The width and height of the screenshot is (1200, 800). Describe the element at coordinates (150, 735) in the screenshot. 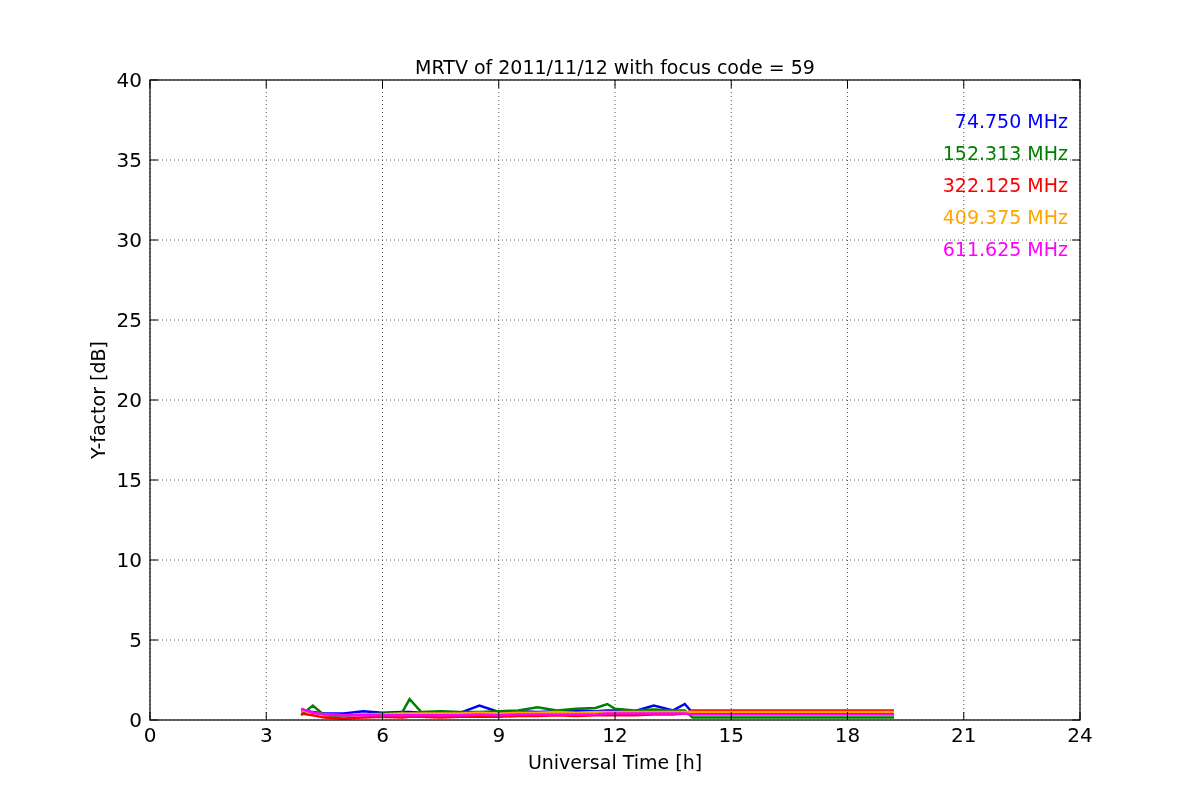

I see `x-tick-label: 0` at that location.